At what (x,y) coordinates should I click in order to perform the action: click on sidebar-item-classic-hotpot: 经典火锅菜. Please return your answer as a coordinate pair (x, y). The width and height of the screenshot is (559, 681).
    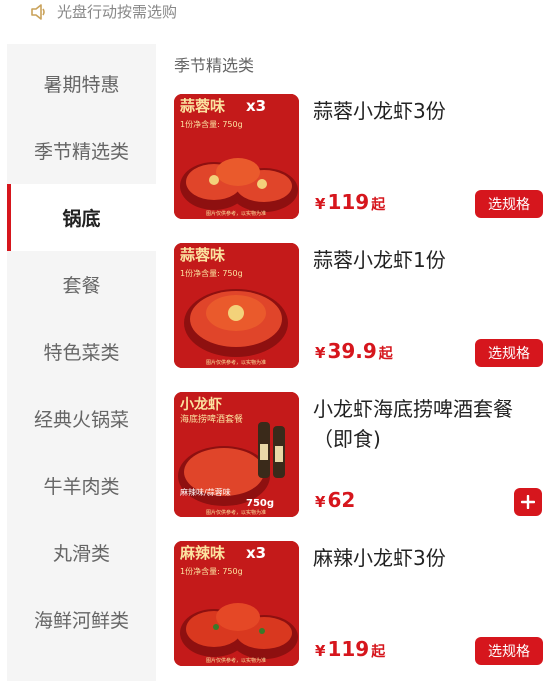
    Looking at the image, I should click on (81, 418).